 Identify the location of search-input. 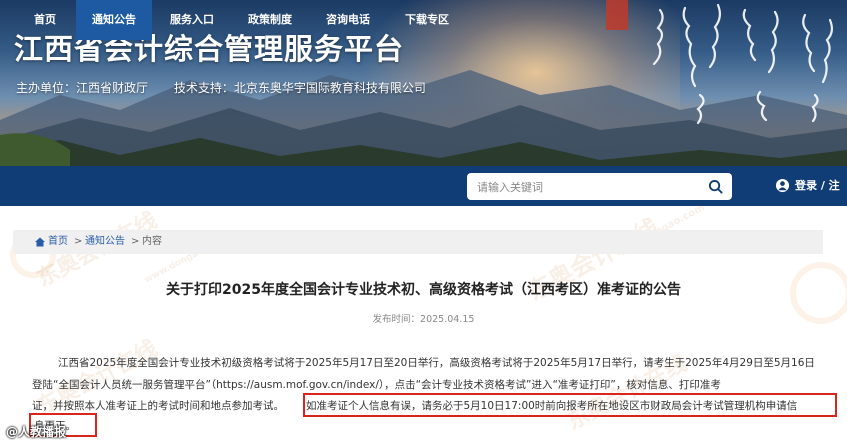
(587, 187).